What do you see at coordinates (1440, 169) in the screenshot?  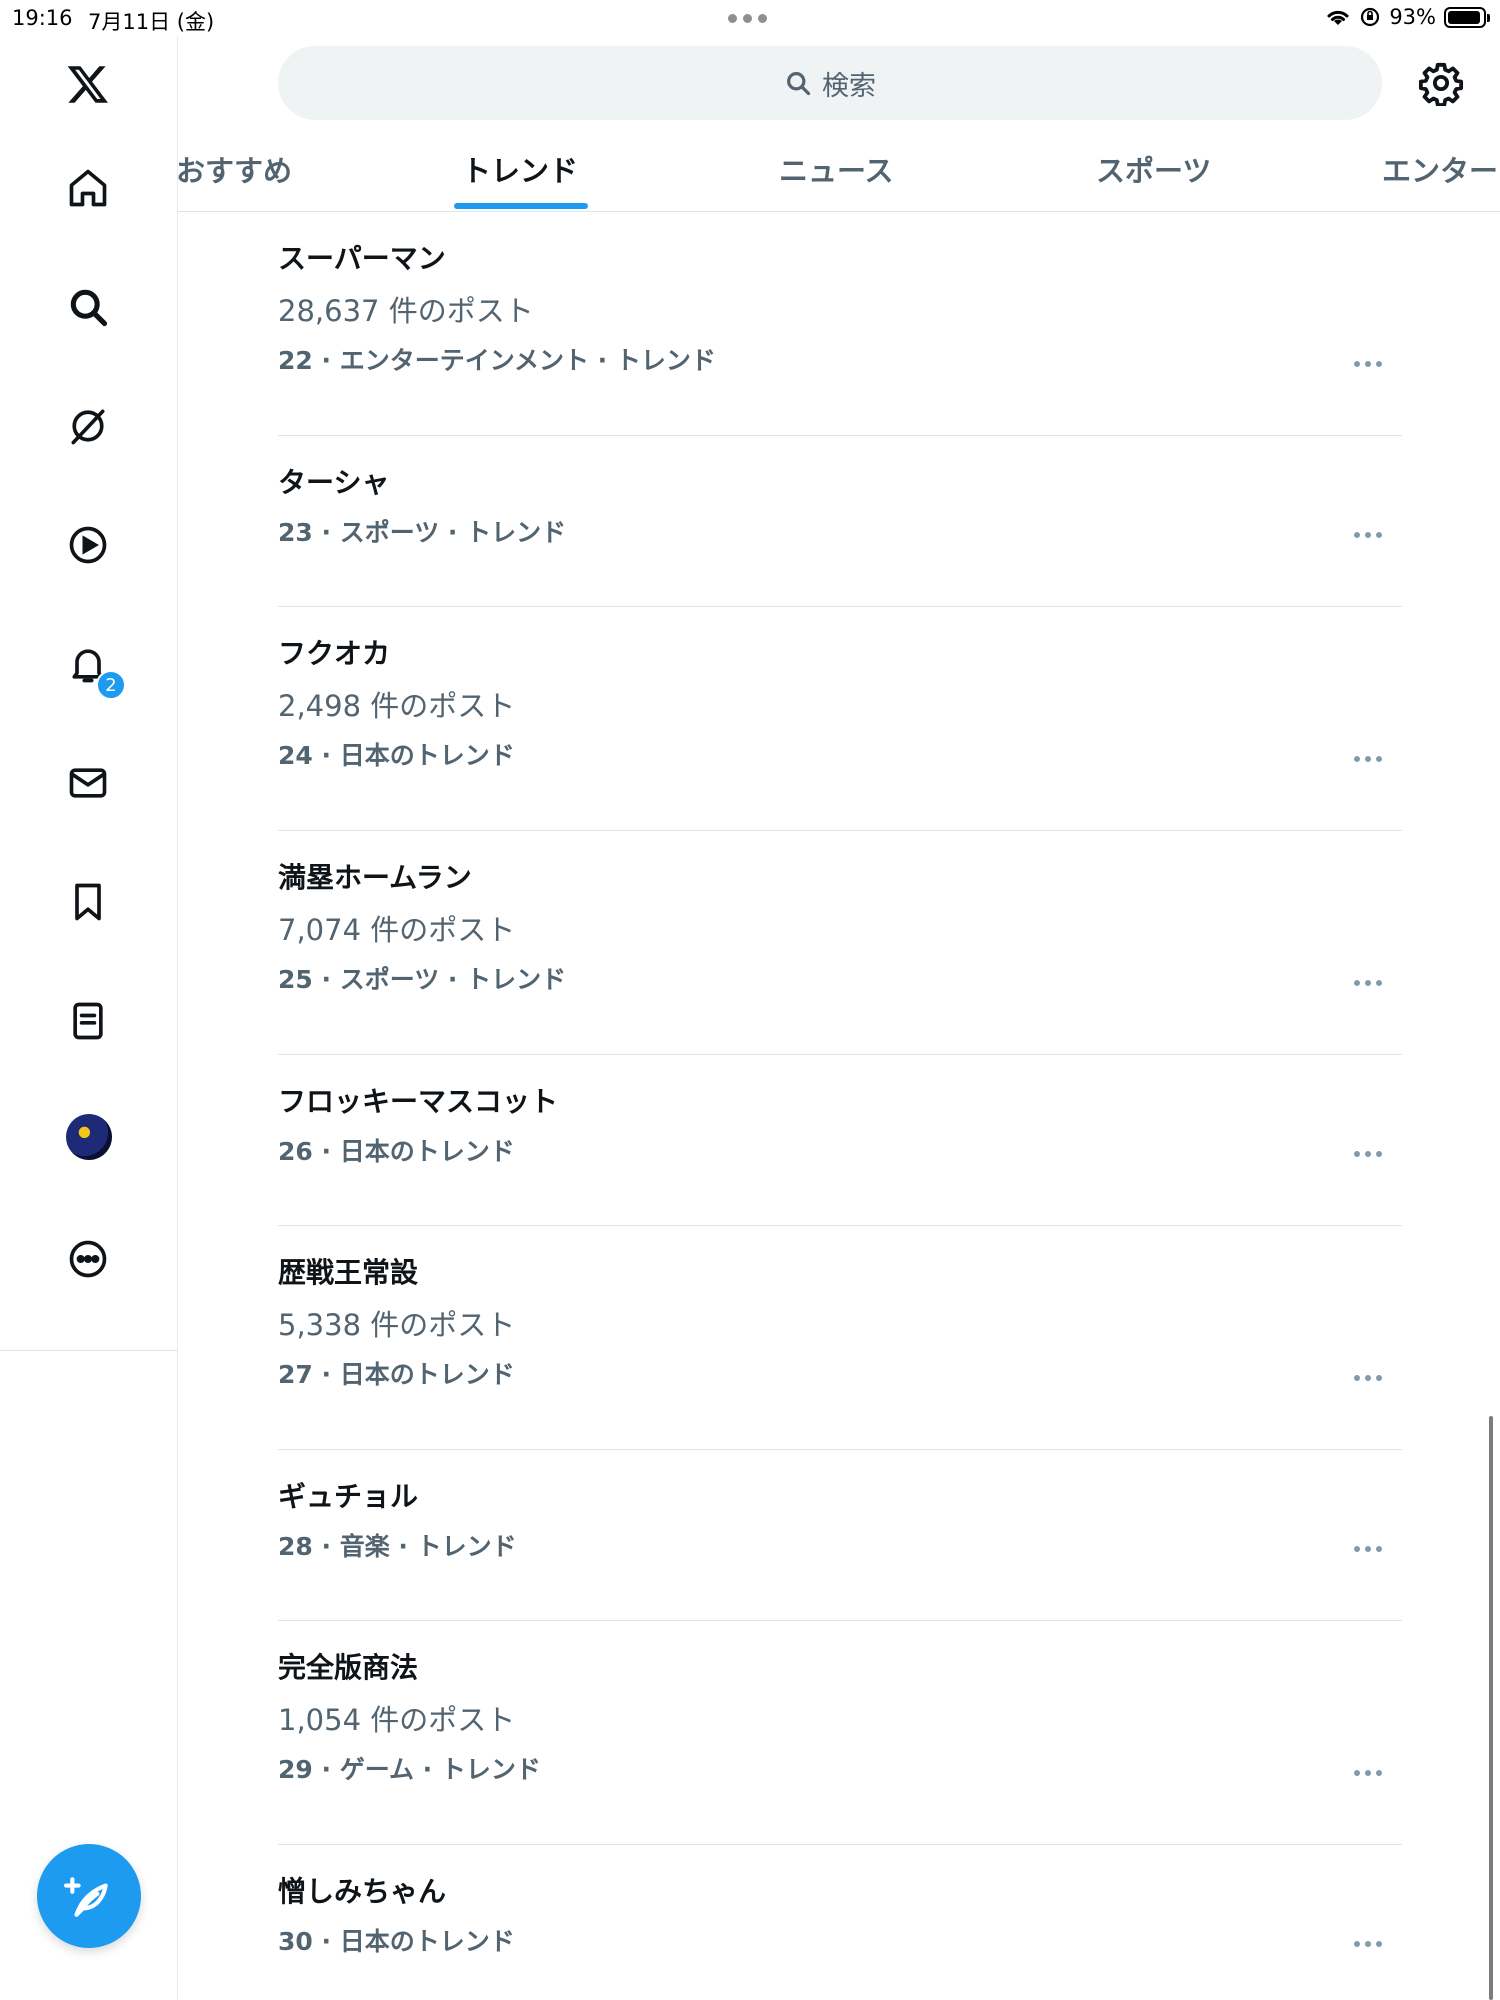 I see `tab-entertainment: エンター` at bounding box center [1440, 169].